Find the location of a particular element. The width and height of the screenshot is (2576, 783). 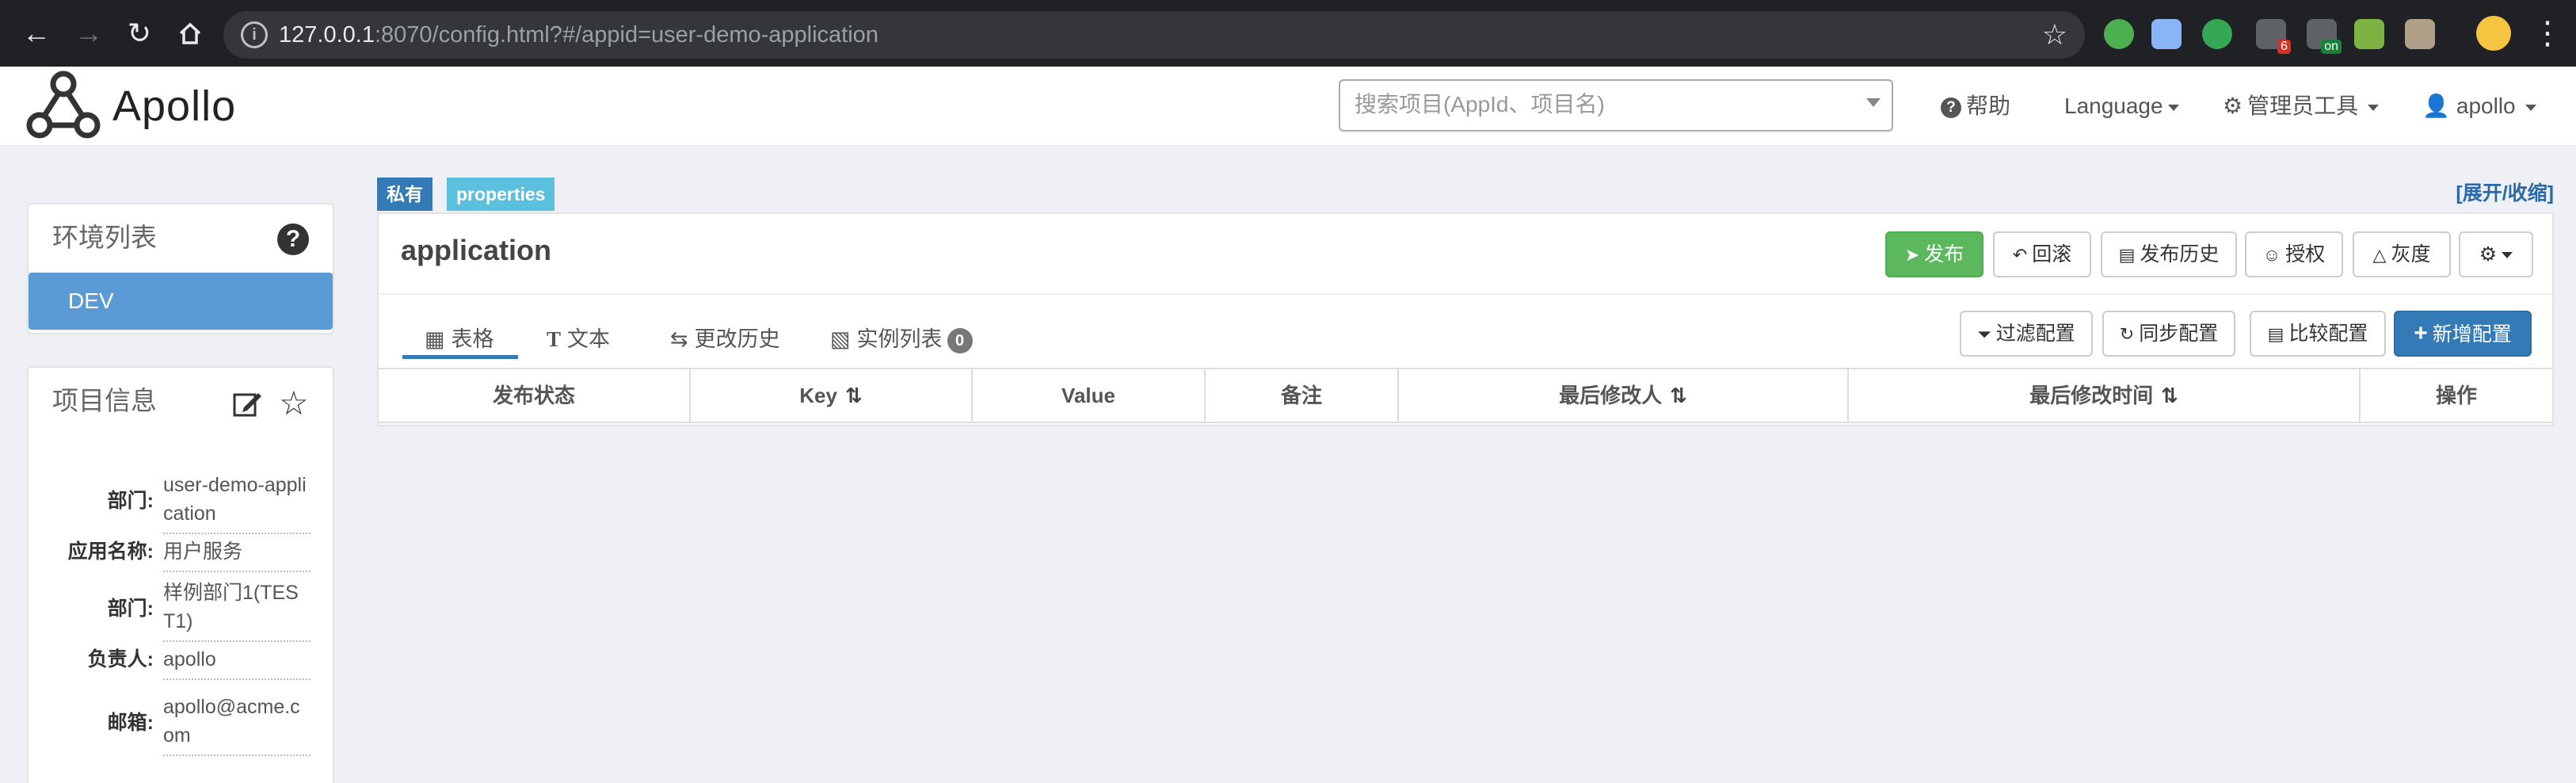

sync-config-label: 同步配置 is located at coordinates (2179, 334).